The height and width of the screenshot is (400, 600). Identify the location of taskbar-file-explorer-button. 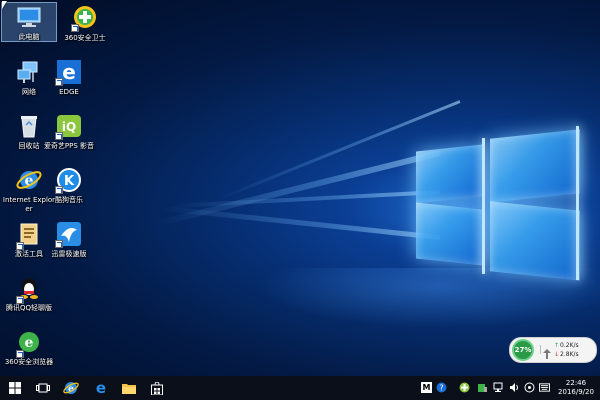
(129, 388).